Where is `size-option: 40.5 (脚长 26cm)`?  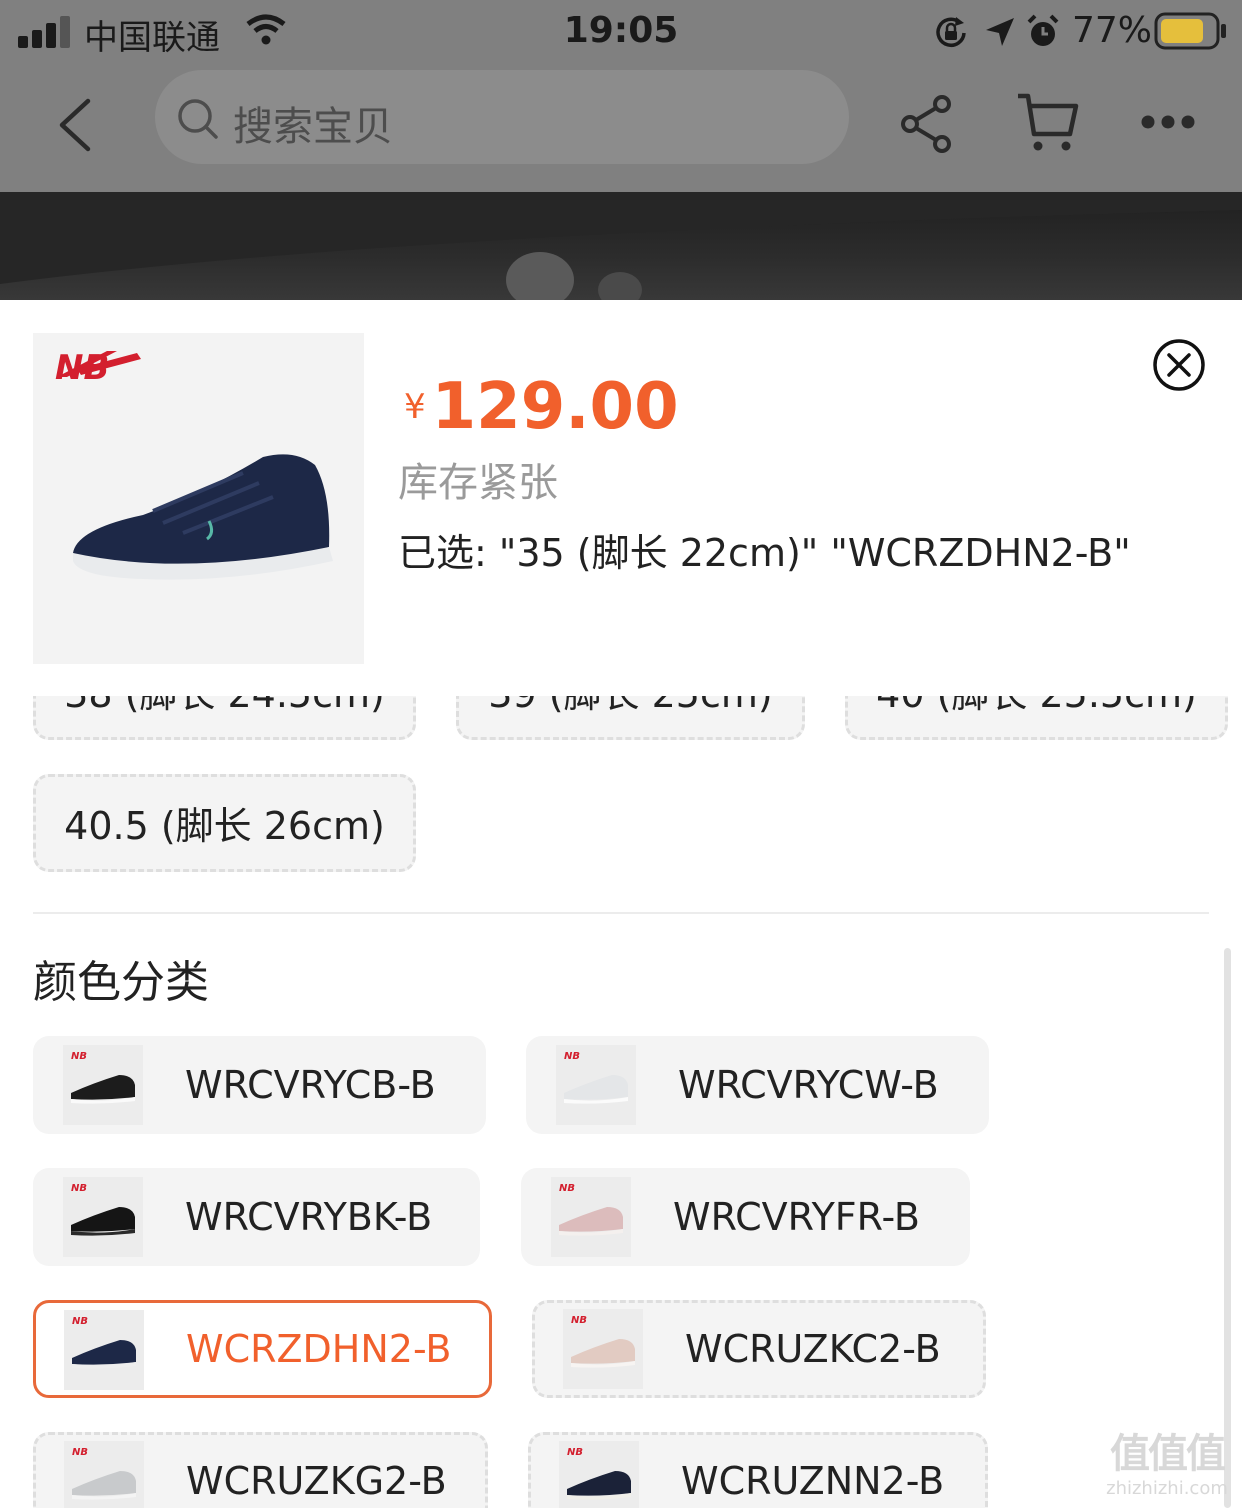
size-option: 40.5 (脚长 26cm) is located at coordinates (224, 823).